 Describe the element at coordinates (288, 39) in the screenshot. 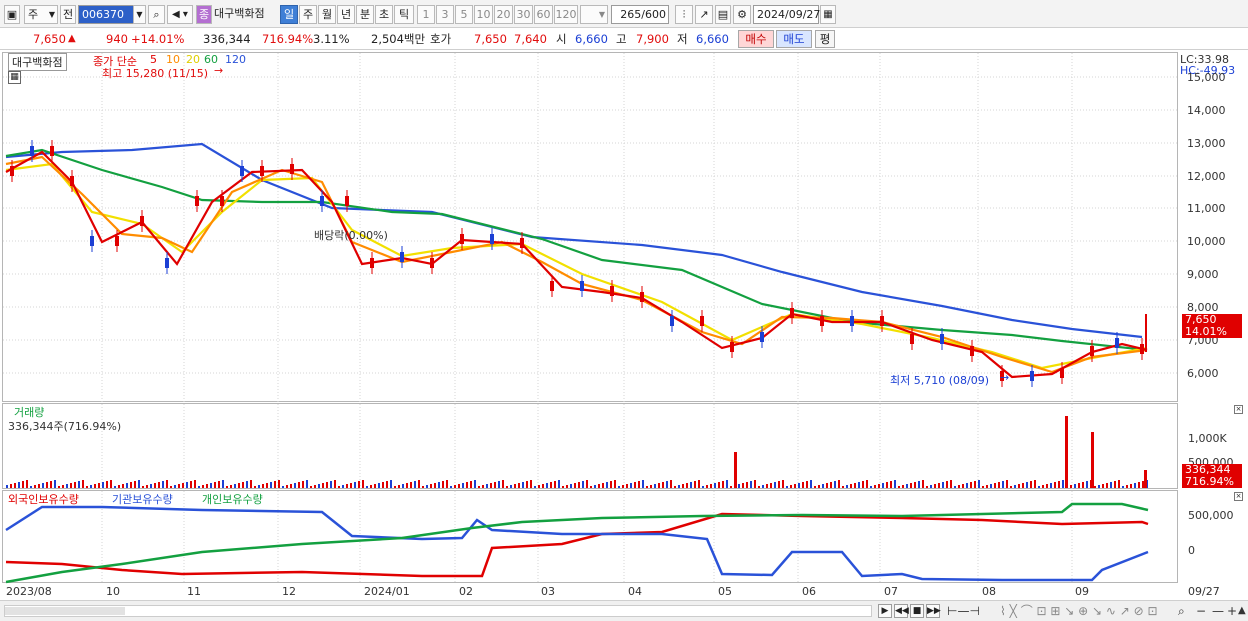

I see `volume-pct: 716.94%` at that location.